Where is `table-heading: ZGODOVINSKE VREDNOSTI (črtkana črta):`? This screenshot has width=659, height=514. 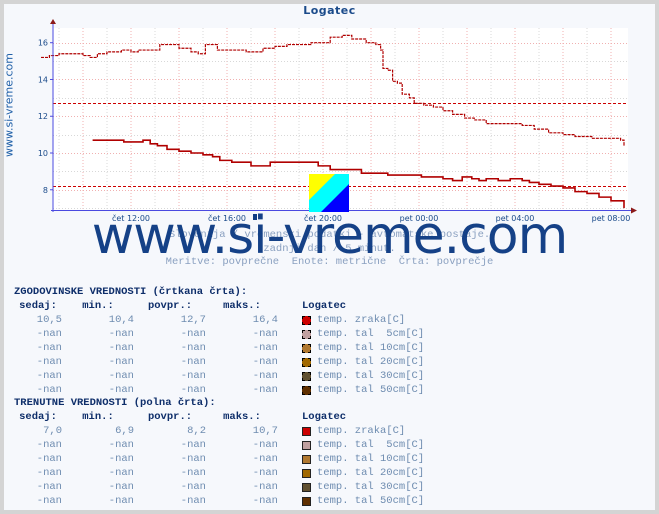
table-heading: ZGODOVINSKE VREDNOSTI (črtkana črta): is located at coordinates (131, 292).